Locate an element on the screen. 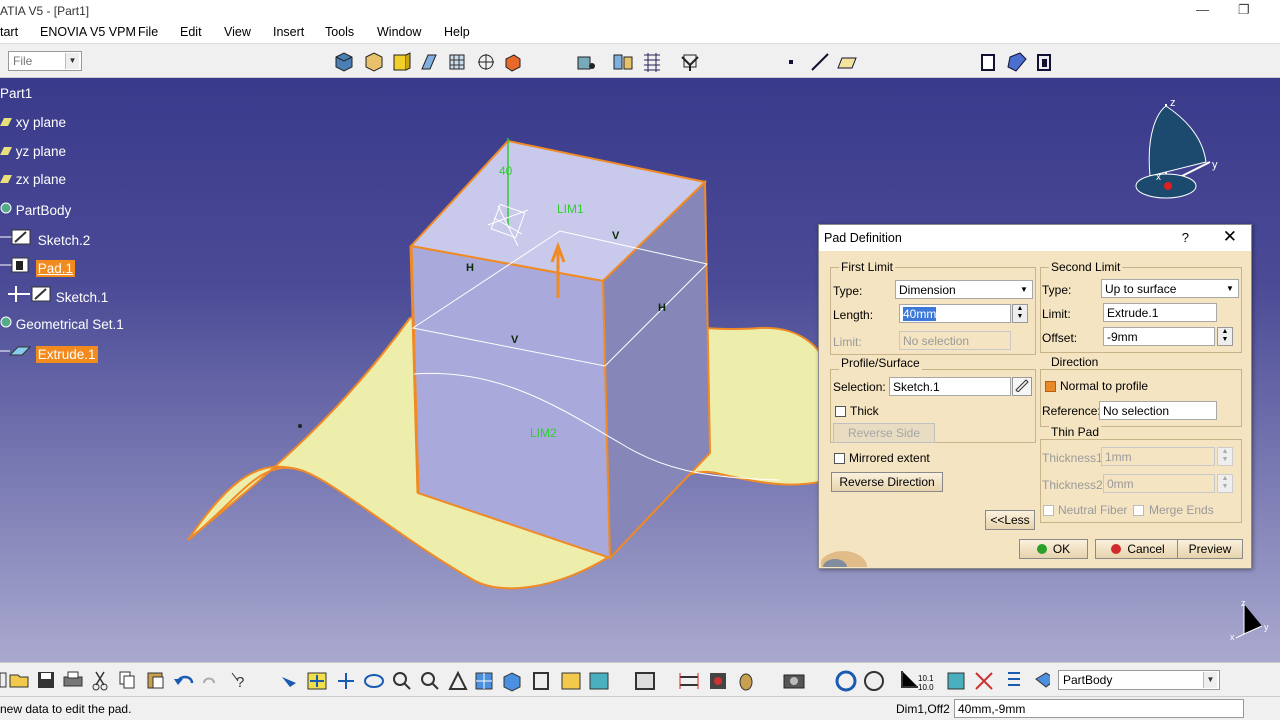 This screenshot has width=1280, height=720. tree-item-yz-plane: yz plane is located at coordinates (33, 151).